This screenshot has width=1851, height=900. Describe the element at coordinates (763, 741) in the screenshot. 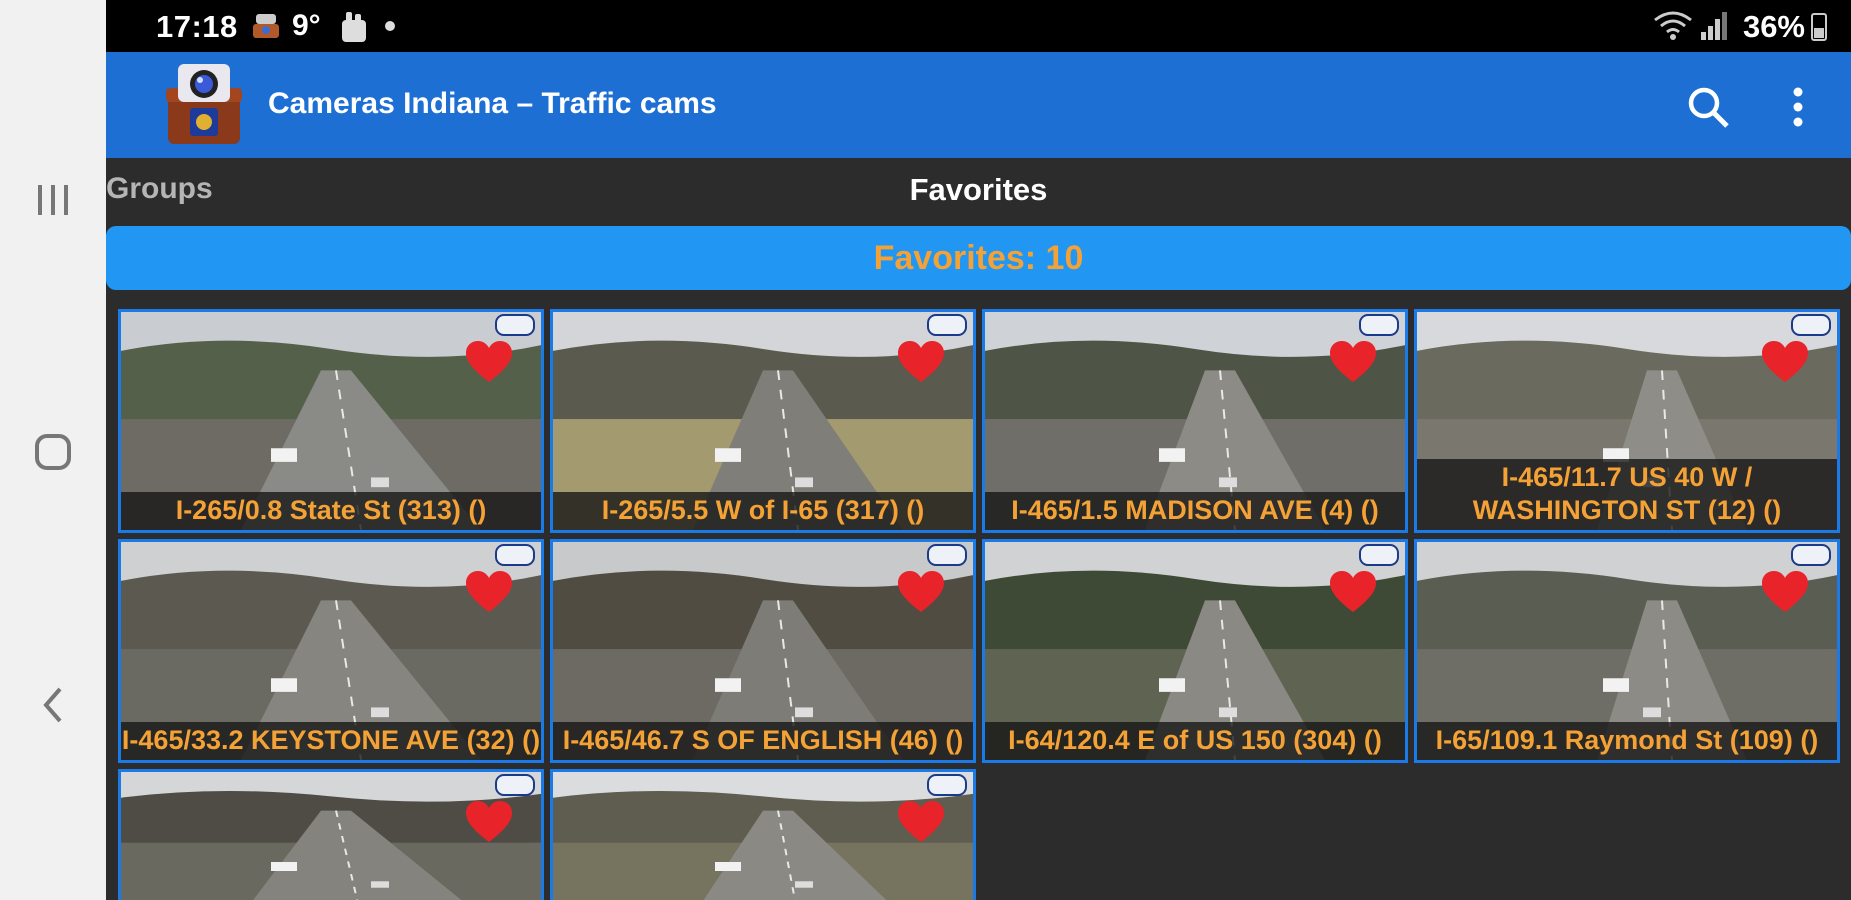

I see `camera-label: I-465/46.7 S OF ENGLISH (46) ()` at that location.